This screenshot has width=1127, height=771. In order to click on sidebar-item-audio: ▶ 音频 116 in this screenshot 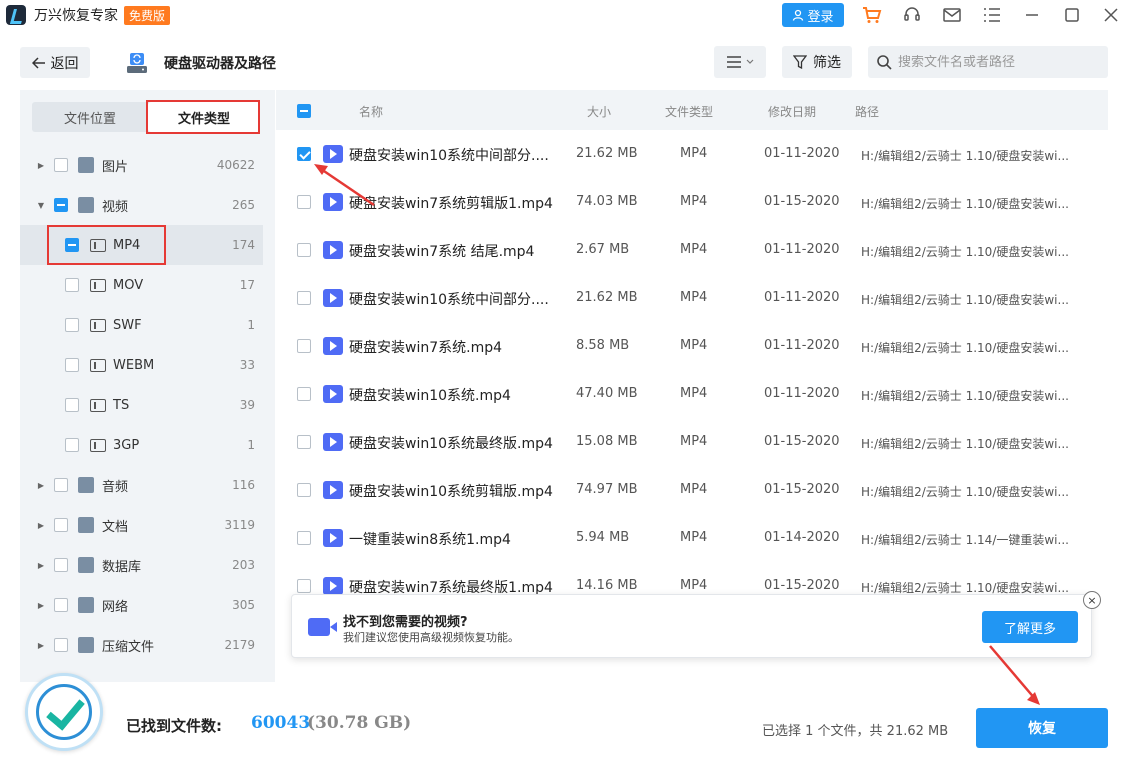, I will do `click(141, 485)`.